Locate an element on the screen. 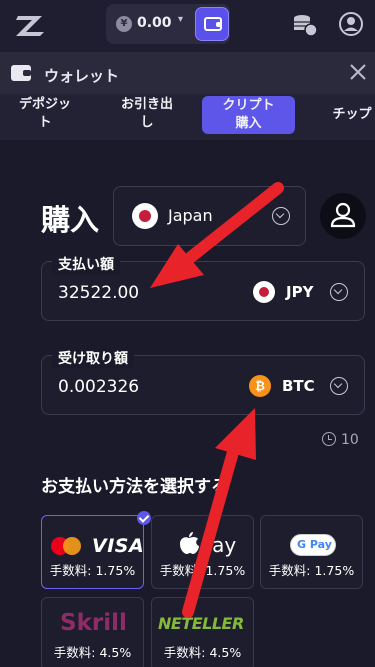  receive-currency-code: BTC is located at coordinates (298, 386).